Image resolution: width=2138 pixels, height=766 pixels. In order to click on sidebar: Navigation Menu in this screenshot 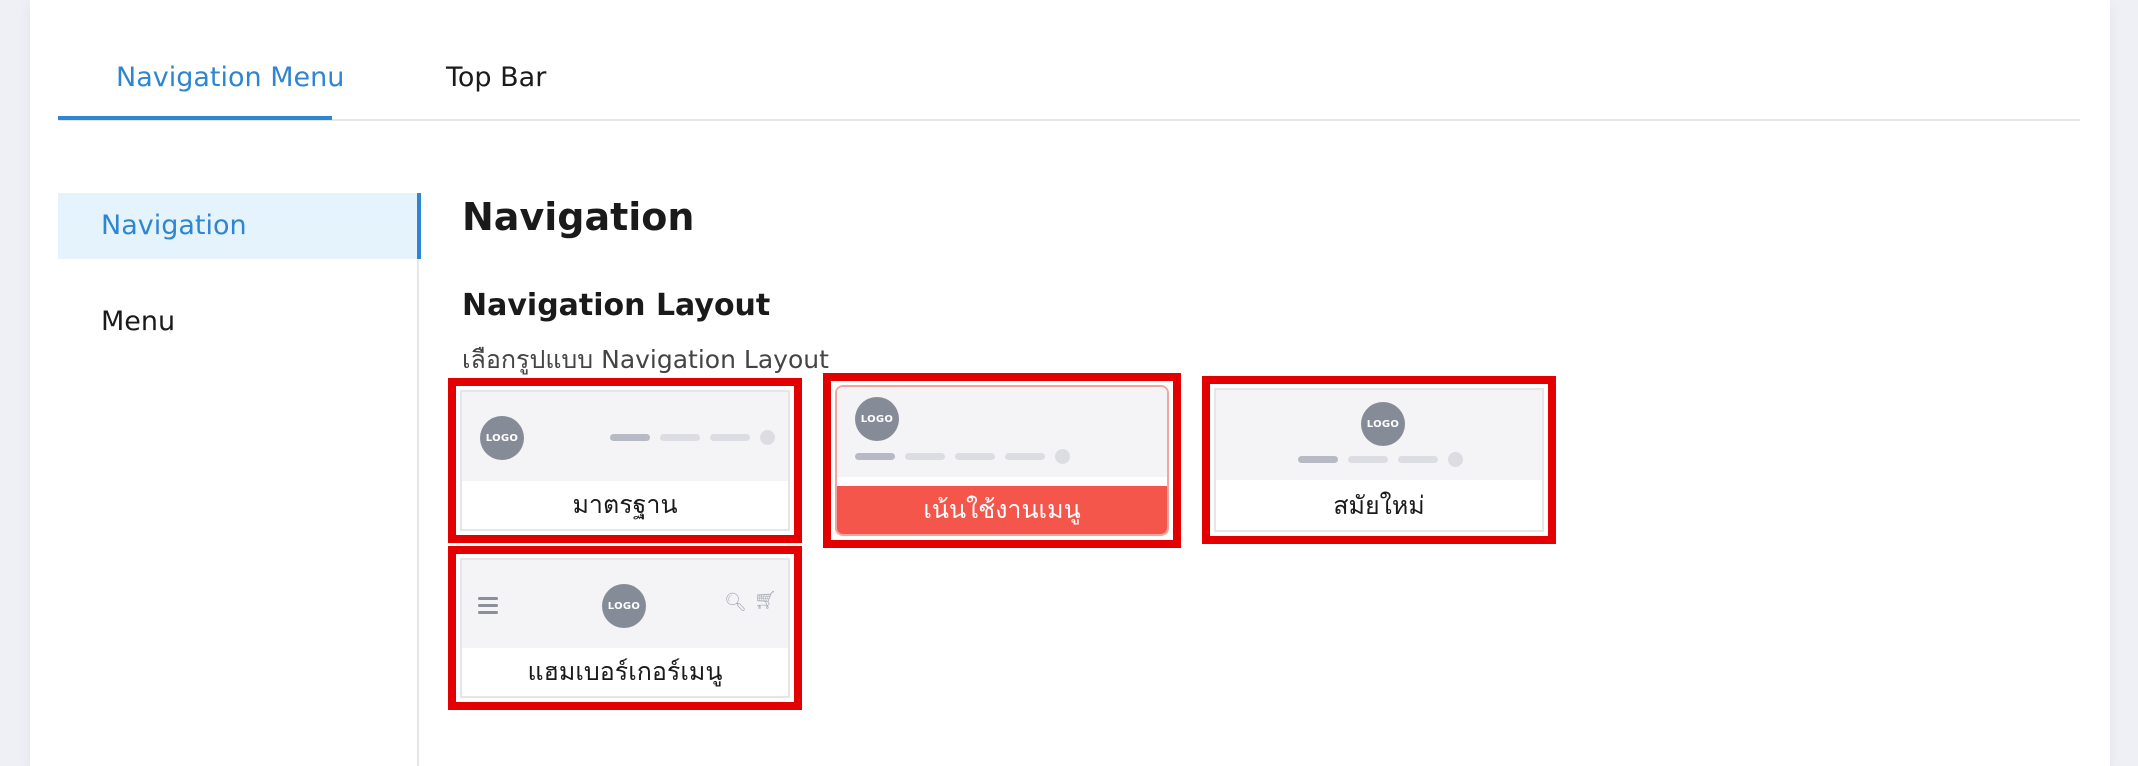, I will do `click(239, 274)`.